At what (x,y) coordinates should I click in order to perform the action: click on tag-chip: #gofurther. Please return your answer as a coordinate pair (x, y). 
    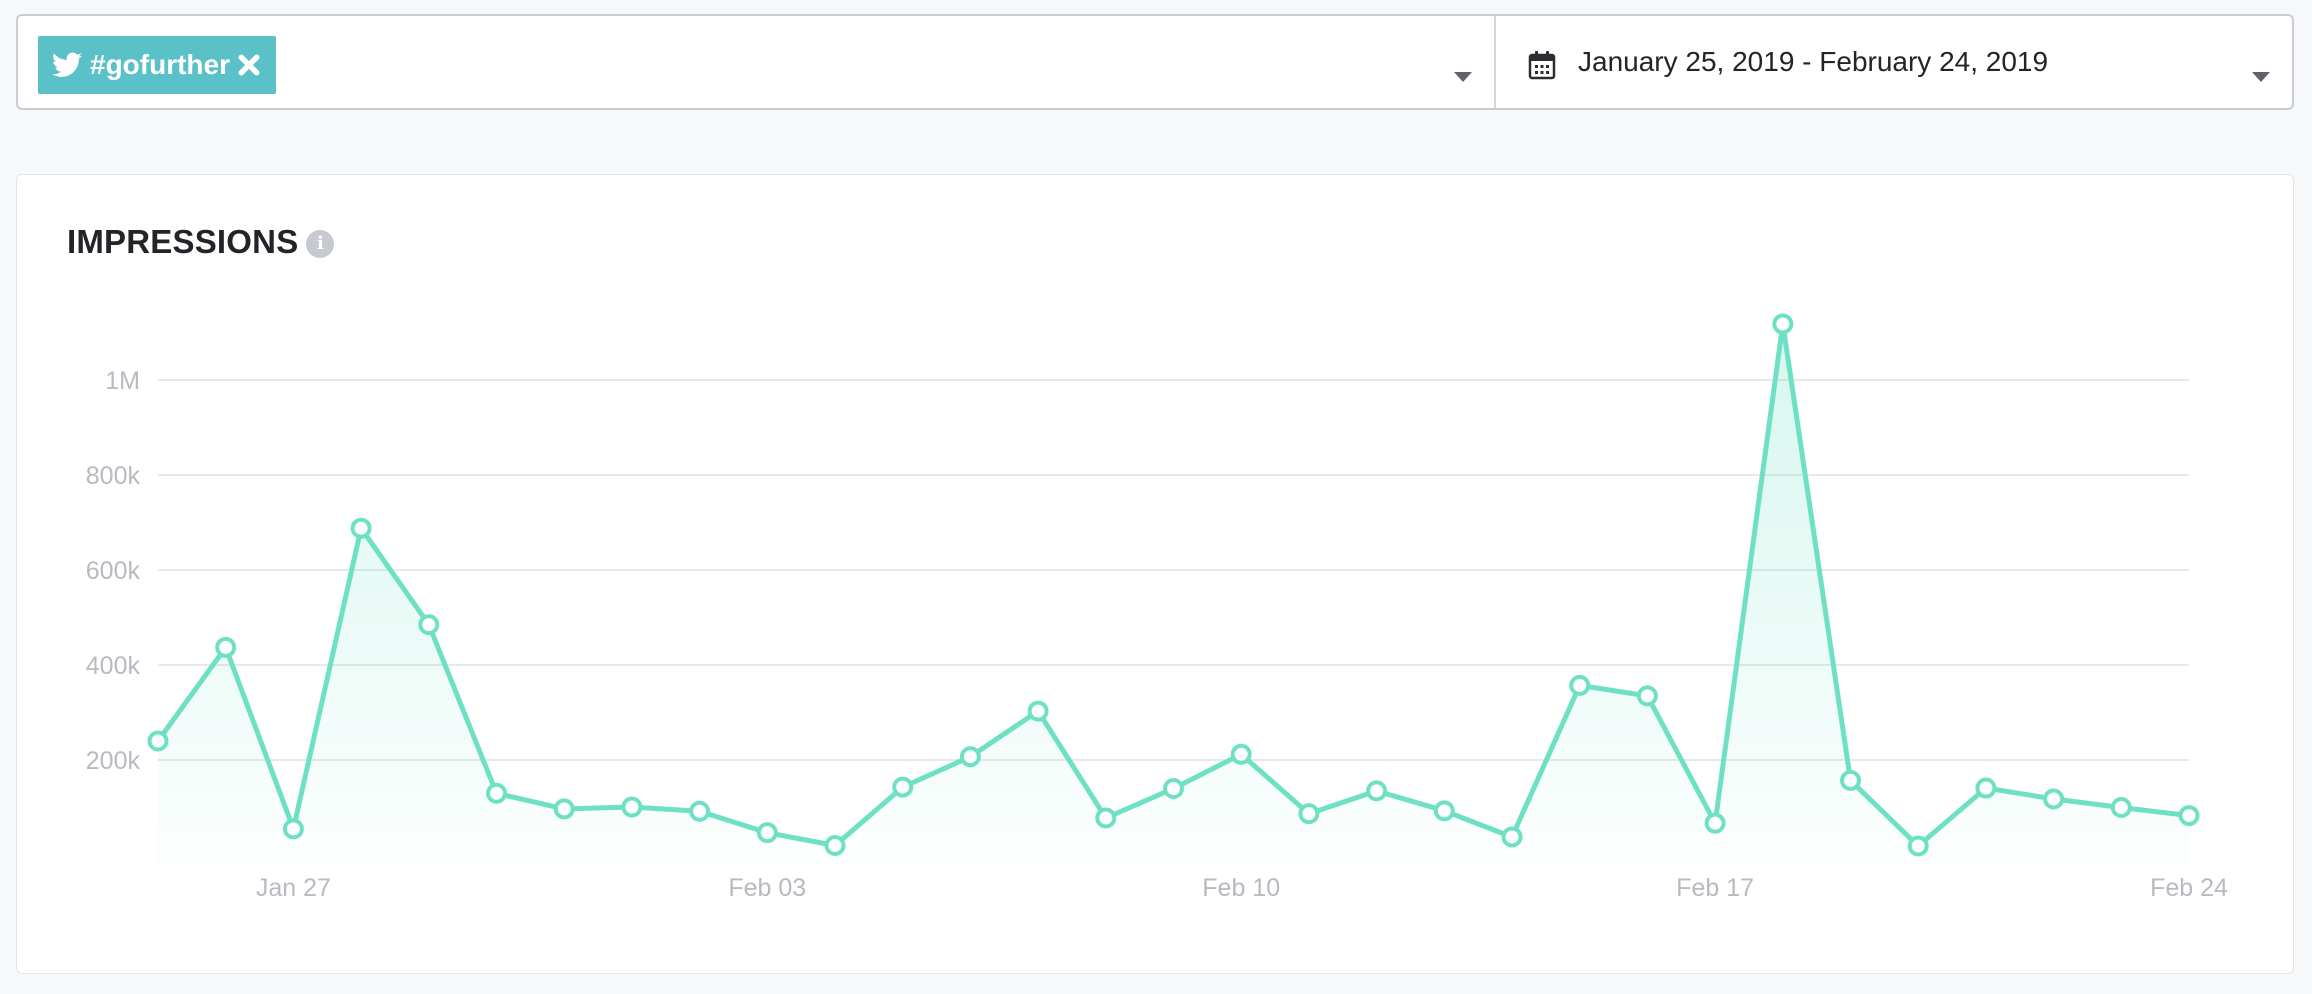
    Looking at the image, I should click on (157, 65).